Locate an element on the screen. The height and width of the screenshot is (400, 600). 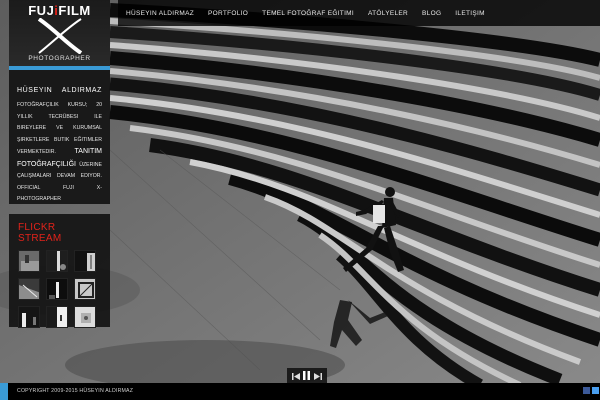
facebook-icon is located at coordinates (586, 390).